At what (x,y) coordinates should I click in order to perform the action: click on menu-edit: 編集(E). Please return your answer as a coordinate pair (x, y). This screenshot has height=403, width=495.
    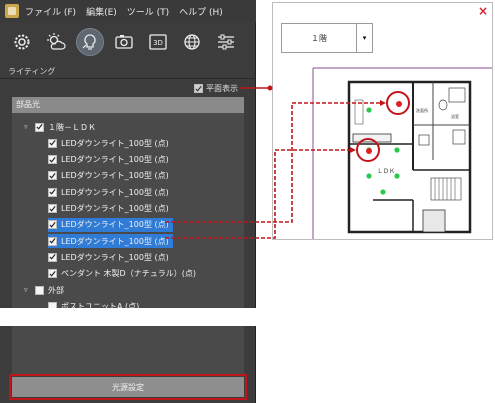
    Looking at the image, I should click on (101, 11).